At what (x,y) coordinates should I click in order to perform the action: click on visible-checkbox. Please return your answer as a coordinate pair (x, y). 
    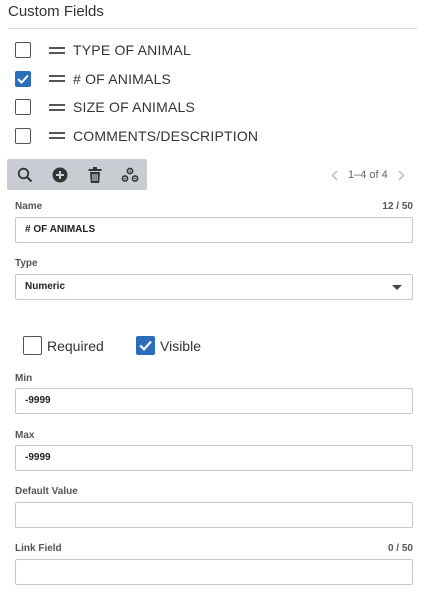
    Looking at the image, I should click on (145, 345).